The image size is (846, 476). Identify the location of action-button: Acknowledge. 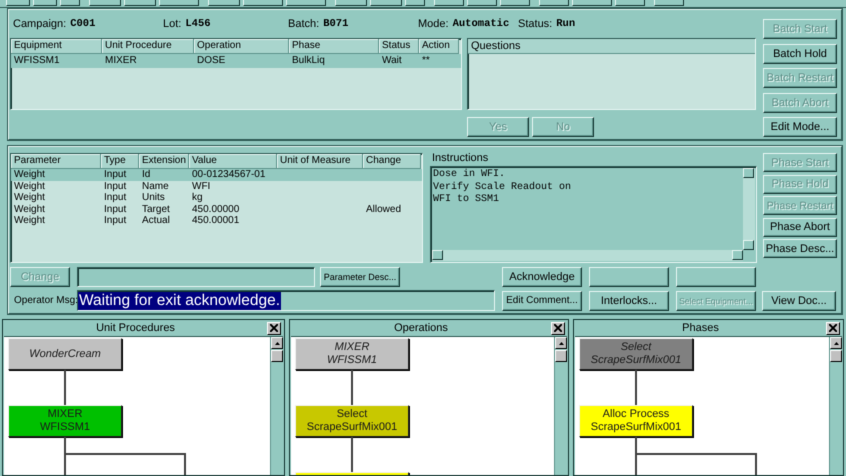
(542, 277).